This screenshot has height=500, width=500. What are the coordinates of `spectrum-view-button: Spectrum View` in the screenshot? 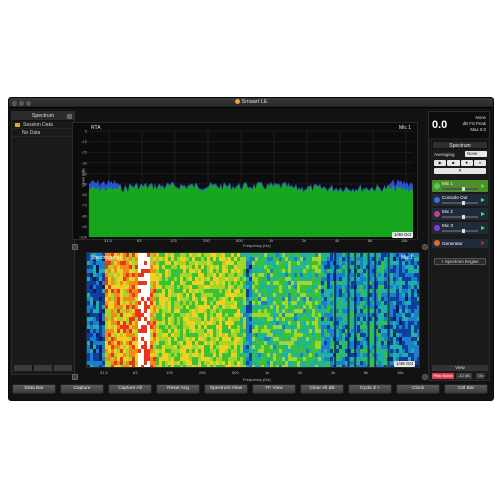 It's located at (226, 389).